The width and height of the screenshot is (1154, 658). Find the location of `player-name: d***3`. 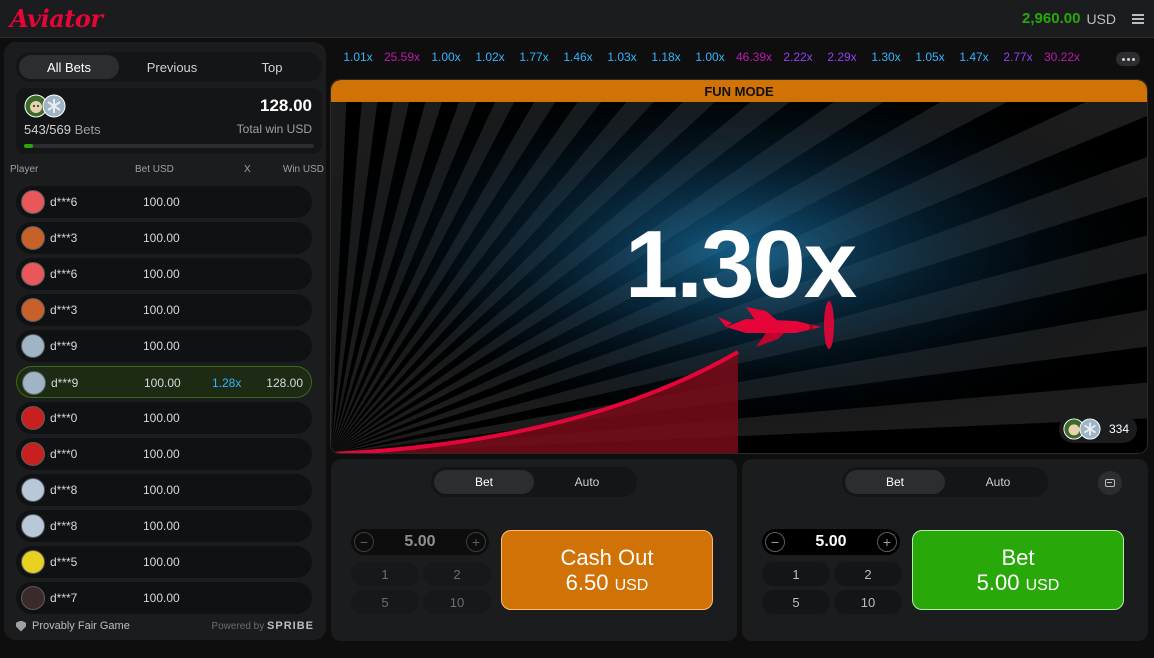

player-name: d***3 is located at coordinates (64, 238).